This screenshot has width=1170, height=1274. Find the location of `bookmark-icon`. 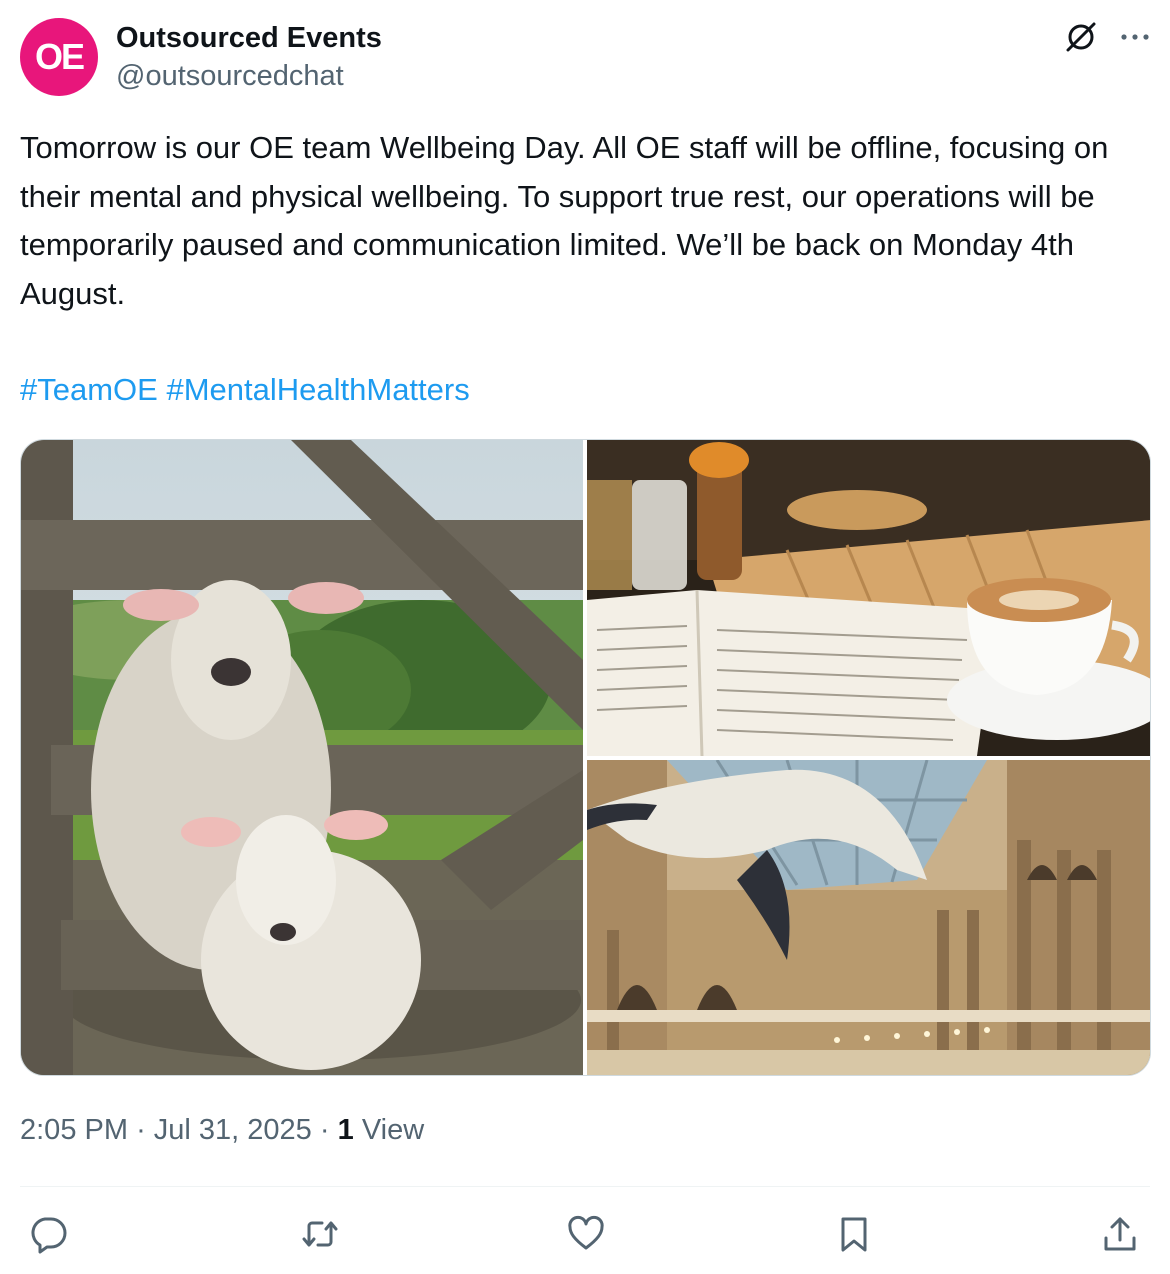

bookmark-icon is located at coordinates (854, 1234).